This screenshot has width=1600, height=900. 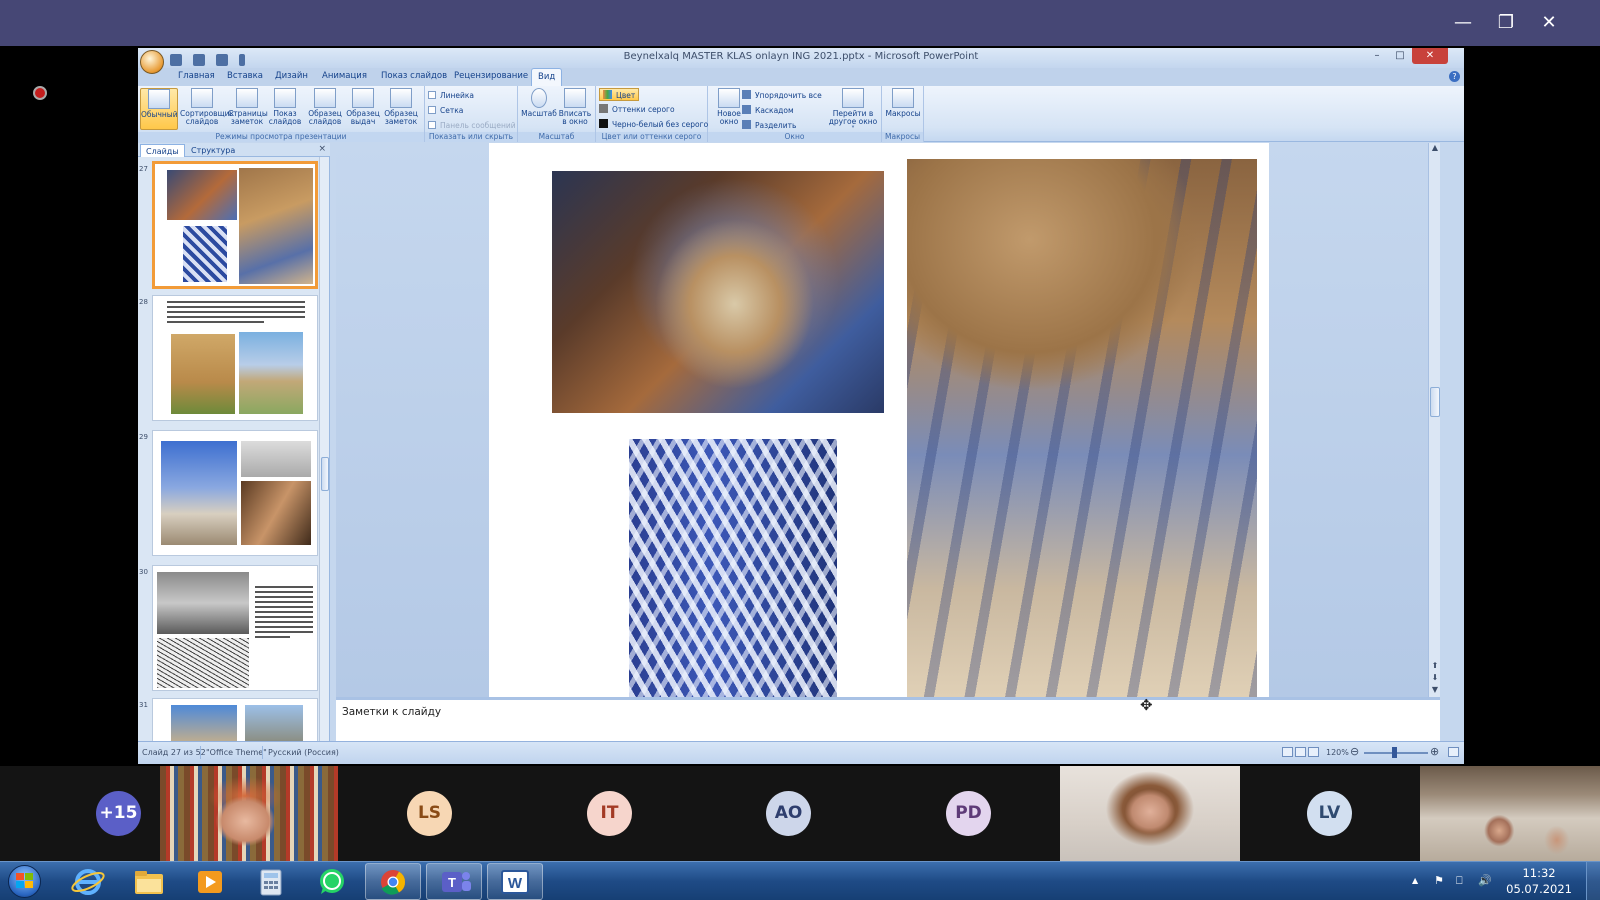 What do you see at coordinates (454, 881) in the screenshot?
I see `teams-button: T` at bounding box center [454, 881].